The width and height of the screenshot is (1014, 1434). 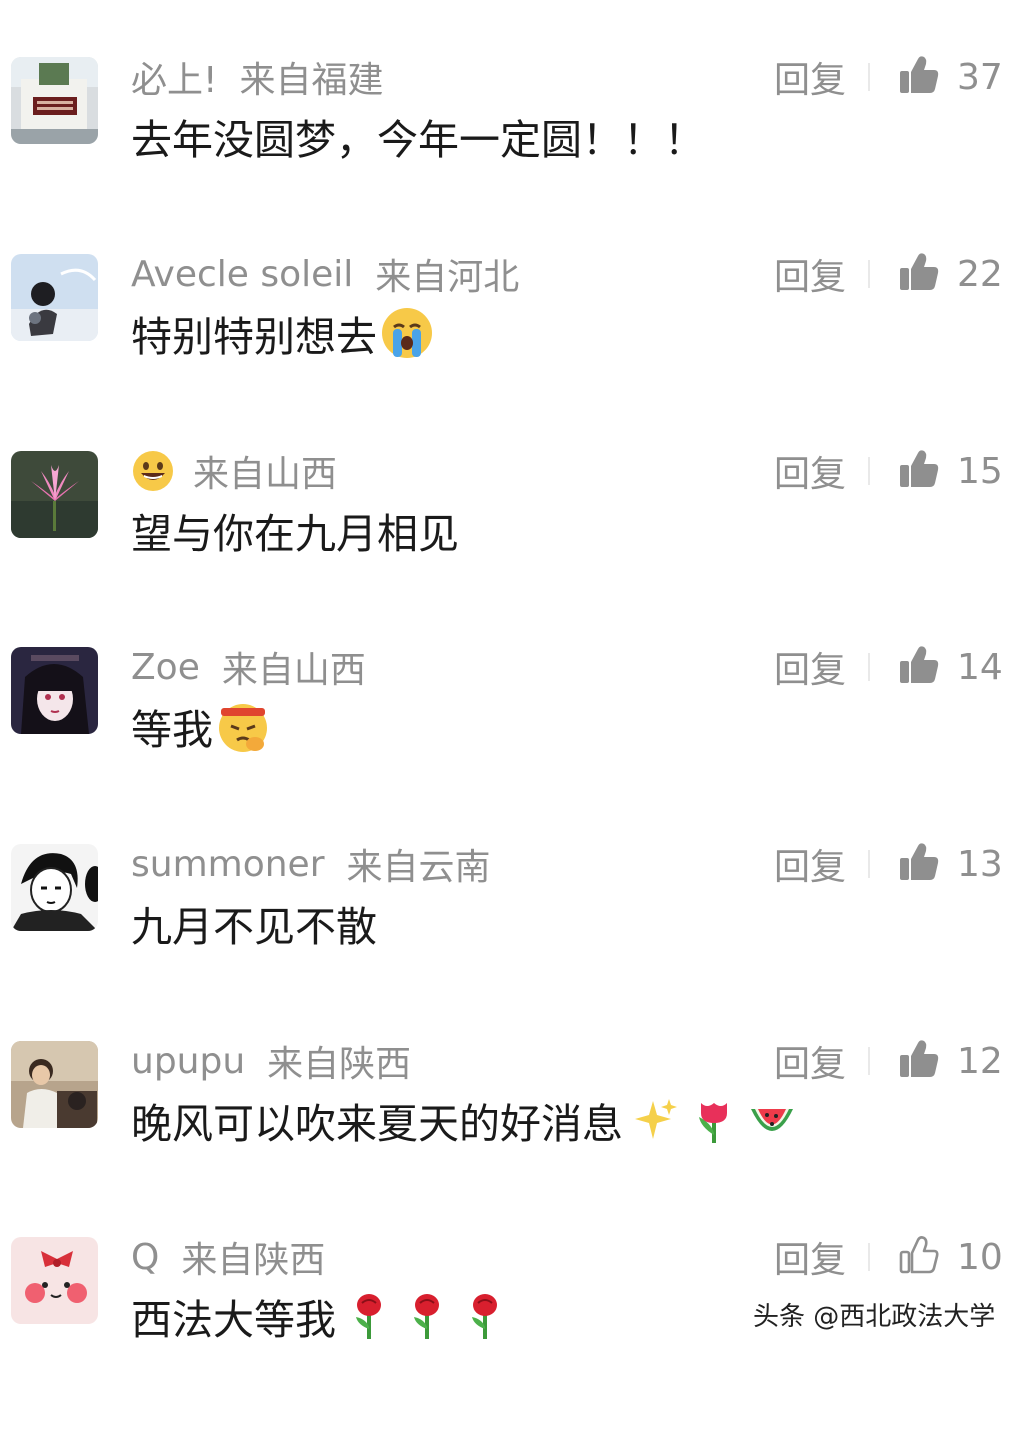 I want to click on username: Avecle soleil, so click(x=242, y=274).